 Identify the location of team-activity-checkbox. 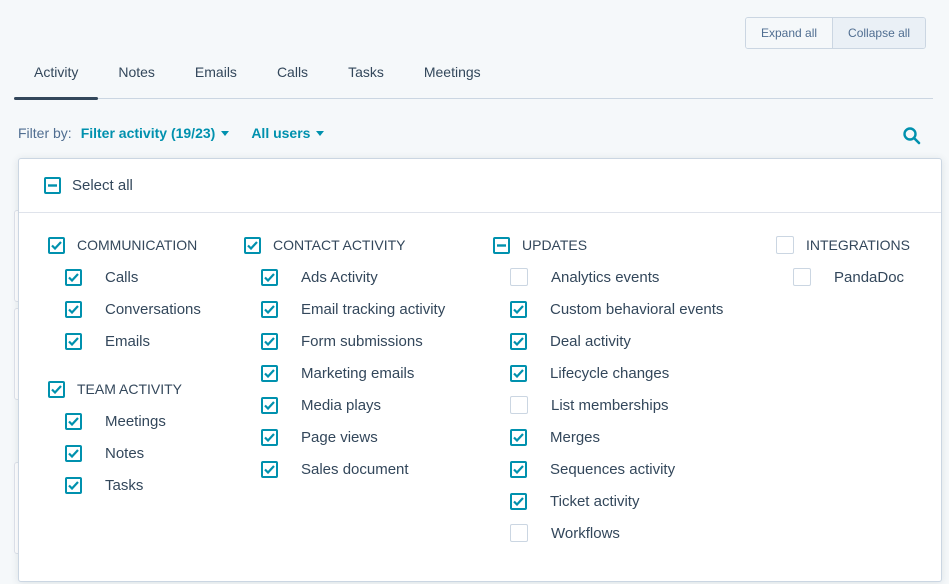
(56, 389).